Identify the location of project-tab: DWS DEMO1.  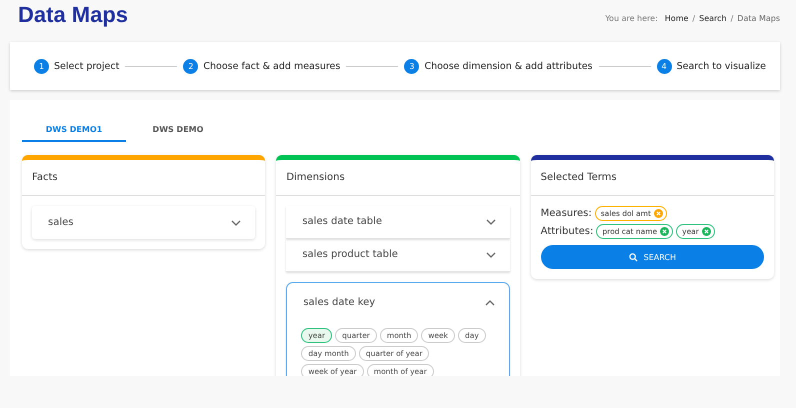
(74, 130).